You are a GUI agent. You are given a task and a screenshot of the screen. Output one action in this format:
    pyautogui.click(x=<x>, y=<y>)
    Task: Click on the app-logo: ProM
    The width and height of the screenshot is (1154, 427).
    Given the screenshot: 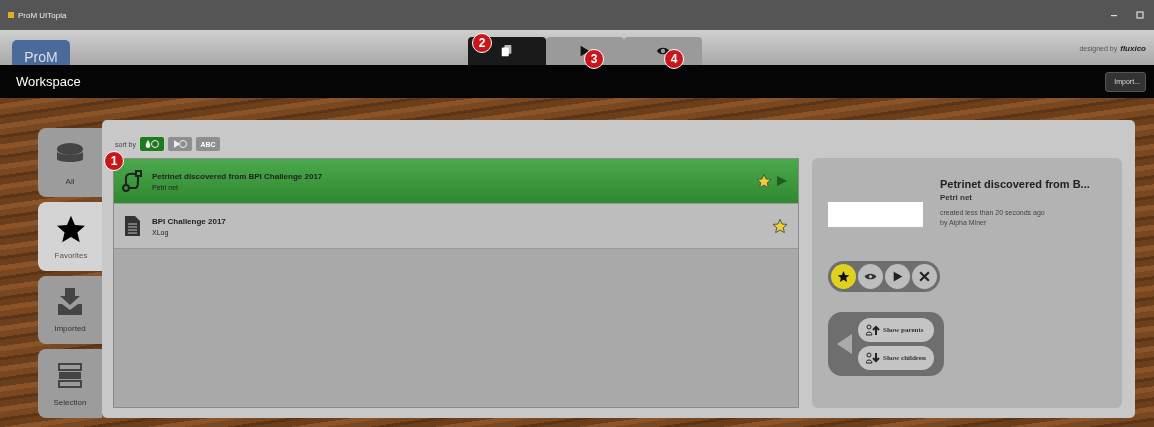 What is the action you would take?
    pyautogui.click(x=41, y=52)
    